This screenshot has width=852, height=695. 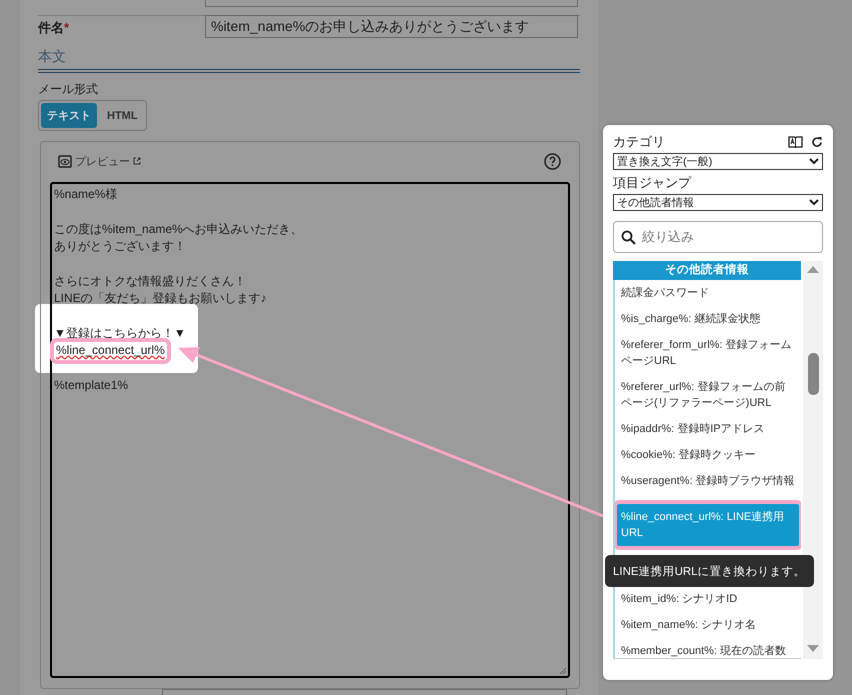 What do you see at coordinates (160, 298) in the screenshot?
I see `body-text-line: LINEの「友だち」登録もお願いします♪` at bounding box center [160, 298].